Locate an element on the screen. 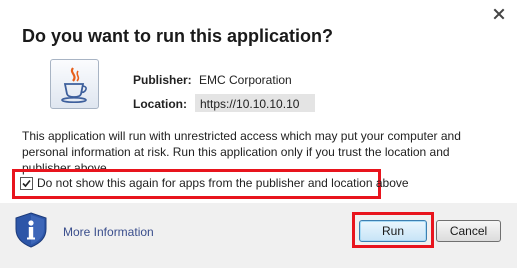 This screenshot has width=517, height=268. run-button: Run is located at coordinates (393, 231).